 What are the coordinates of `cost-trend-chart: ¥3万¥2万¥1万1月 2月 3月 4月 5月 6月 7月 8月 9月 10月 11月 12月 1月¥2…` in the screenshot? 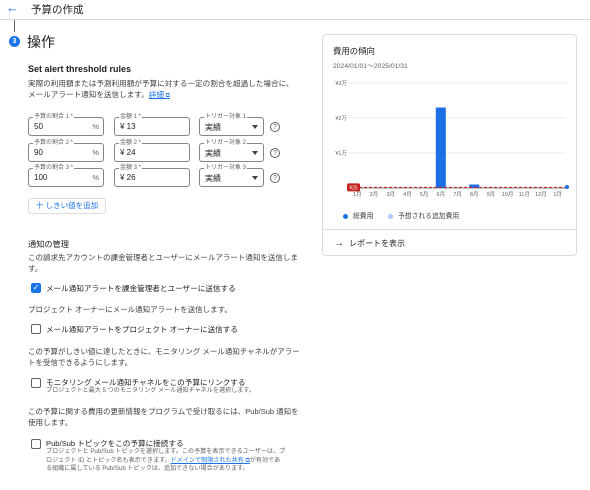 It's located at (452, 139).